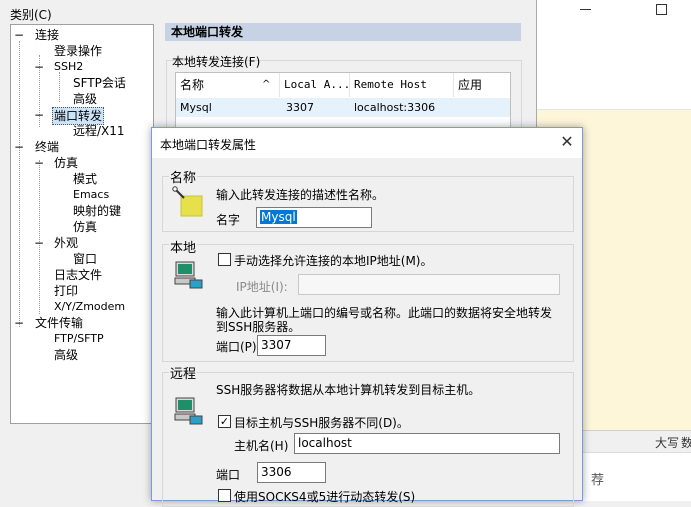 This screenshot has width=691, height=507. What do you see at coordinates (66, 163) in the screenshot?
I see `tree-item-emulation: 仿真` at bounding box center [66, 163].